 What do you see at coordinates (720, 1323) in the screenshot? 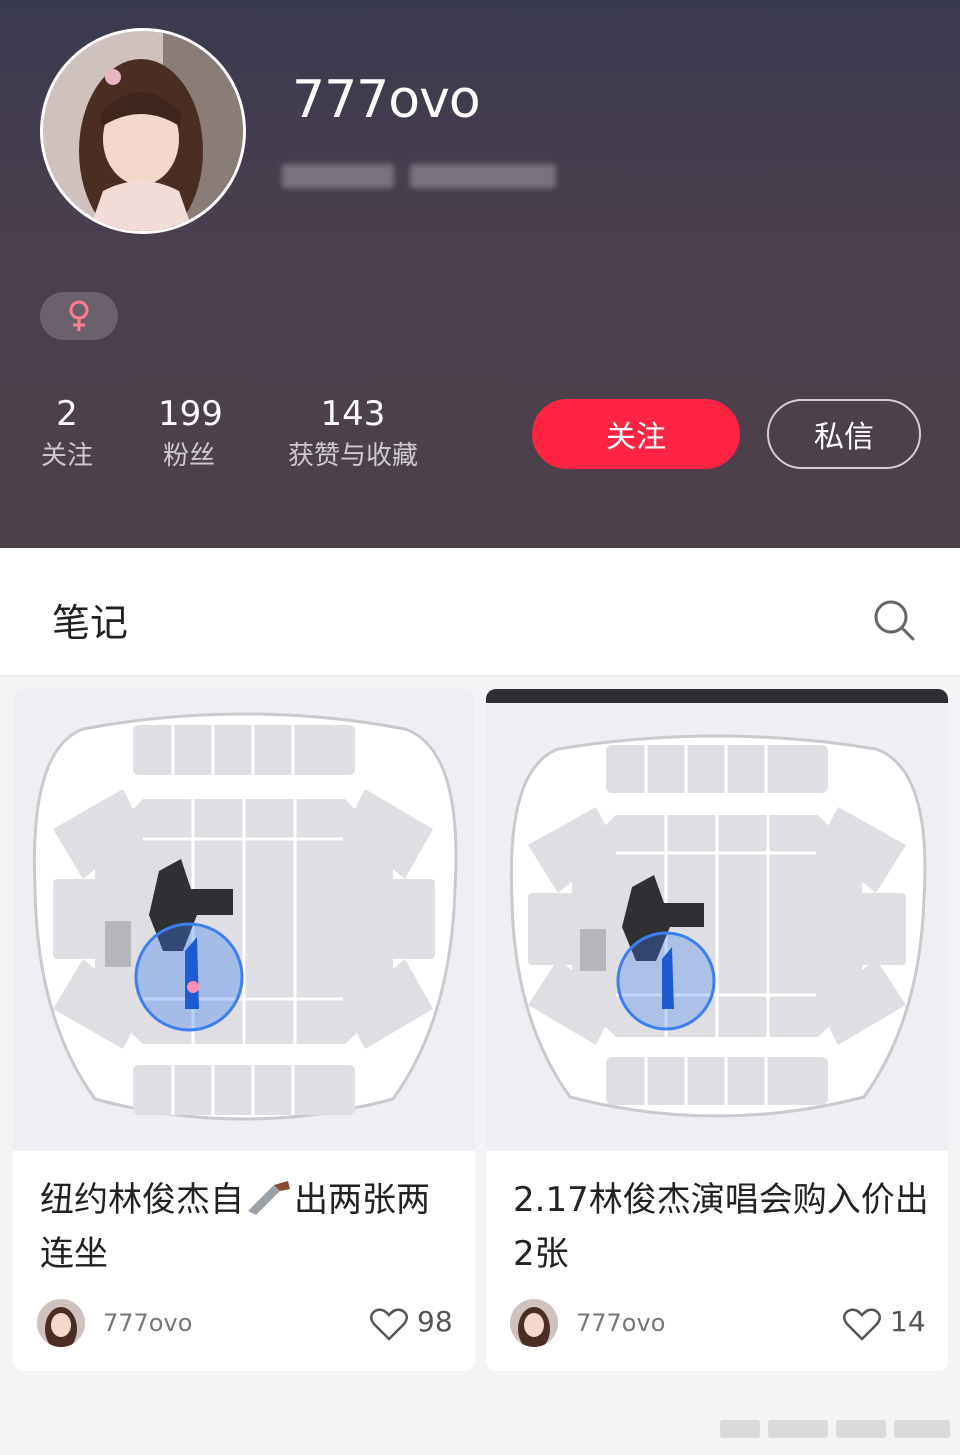
I see `note-footer: 777ovo 14` at bounding box center [720, 1323].